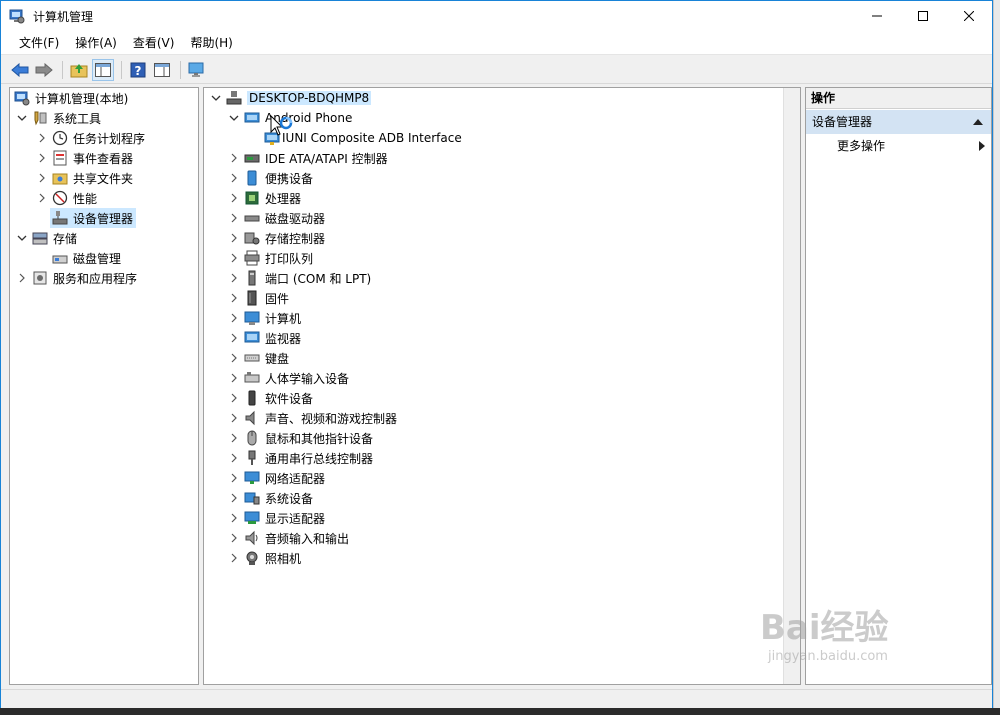 Image resolution: width=1000 pixels, height=715 pixels. Describe the element at coordinates (252, 258) in the screenshot. I see `printer-icon` at that location.